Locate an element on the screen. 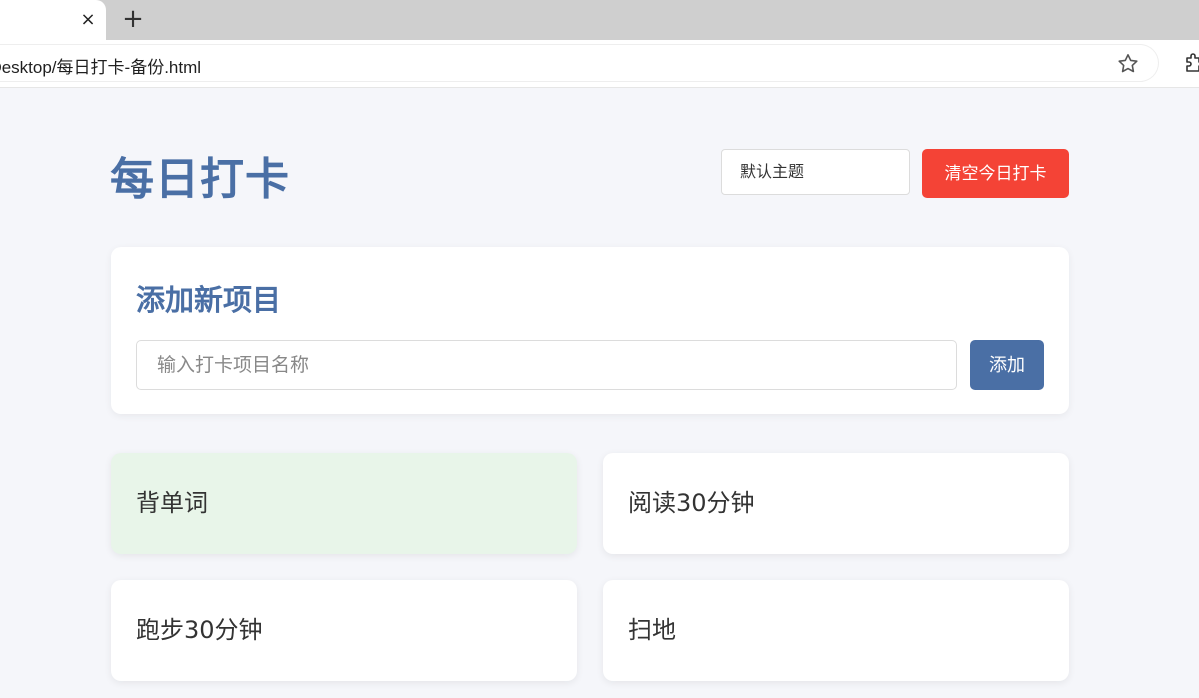 The height and width of the screenshot is (698, 1199). browser-toolbar: t/Desktop/每日打卡-备份.html is located at coordinates (599, 64).